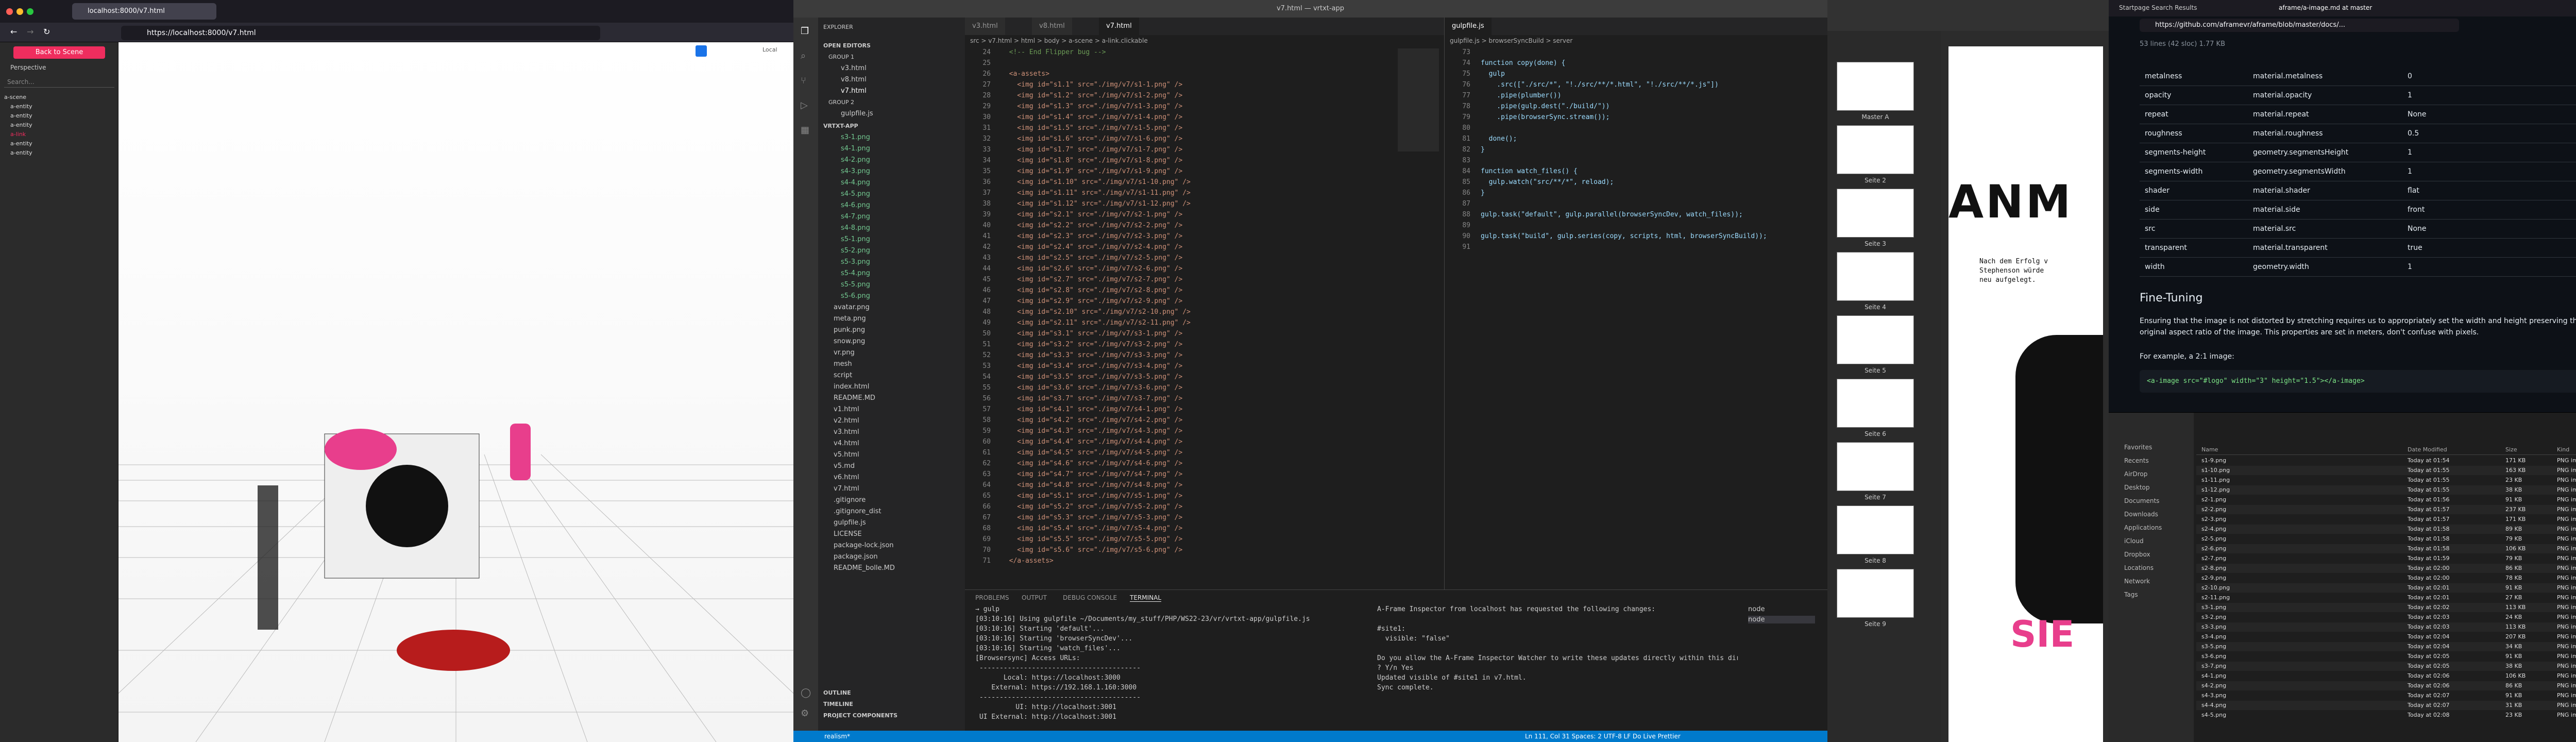  I want to click on file-item: v6.html, so click(846, 477).